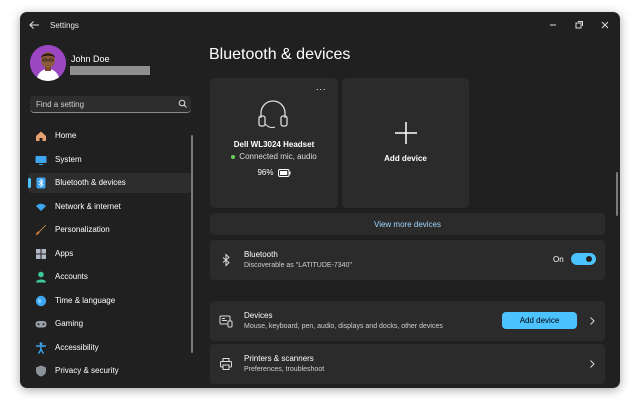 The width and height of the screenshot is (640, 400). I want to click on accessibility-icon, so click(41, 348).